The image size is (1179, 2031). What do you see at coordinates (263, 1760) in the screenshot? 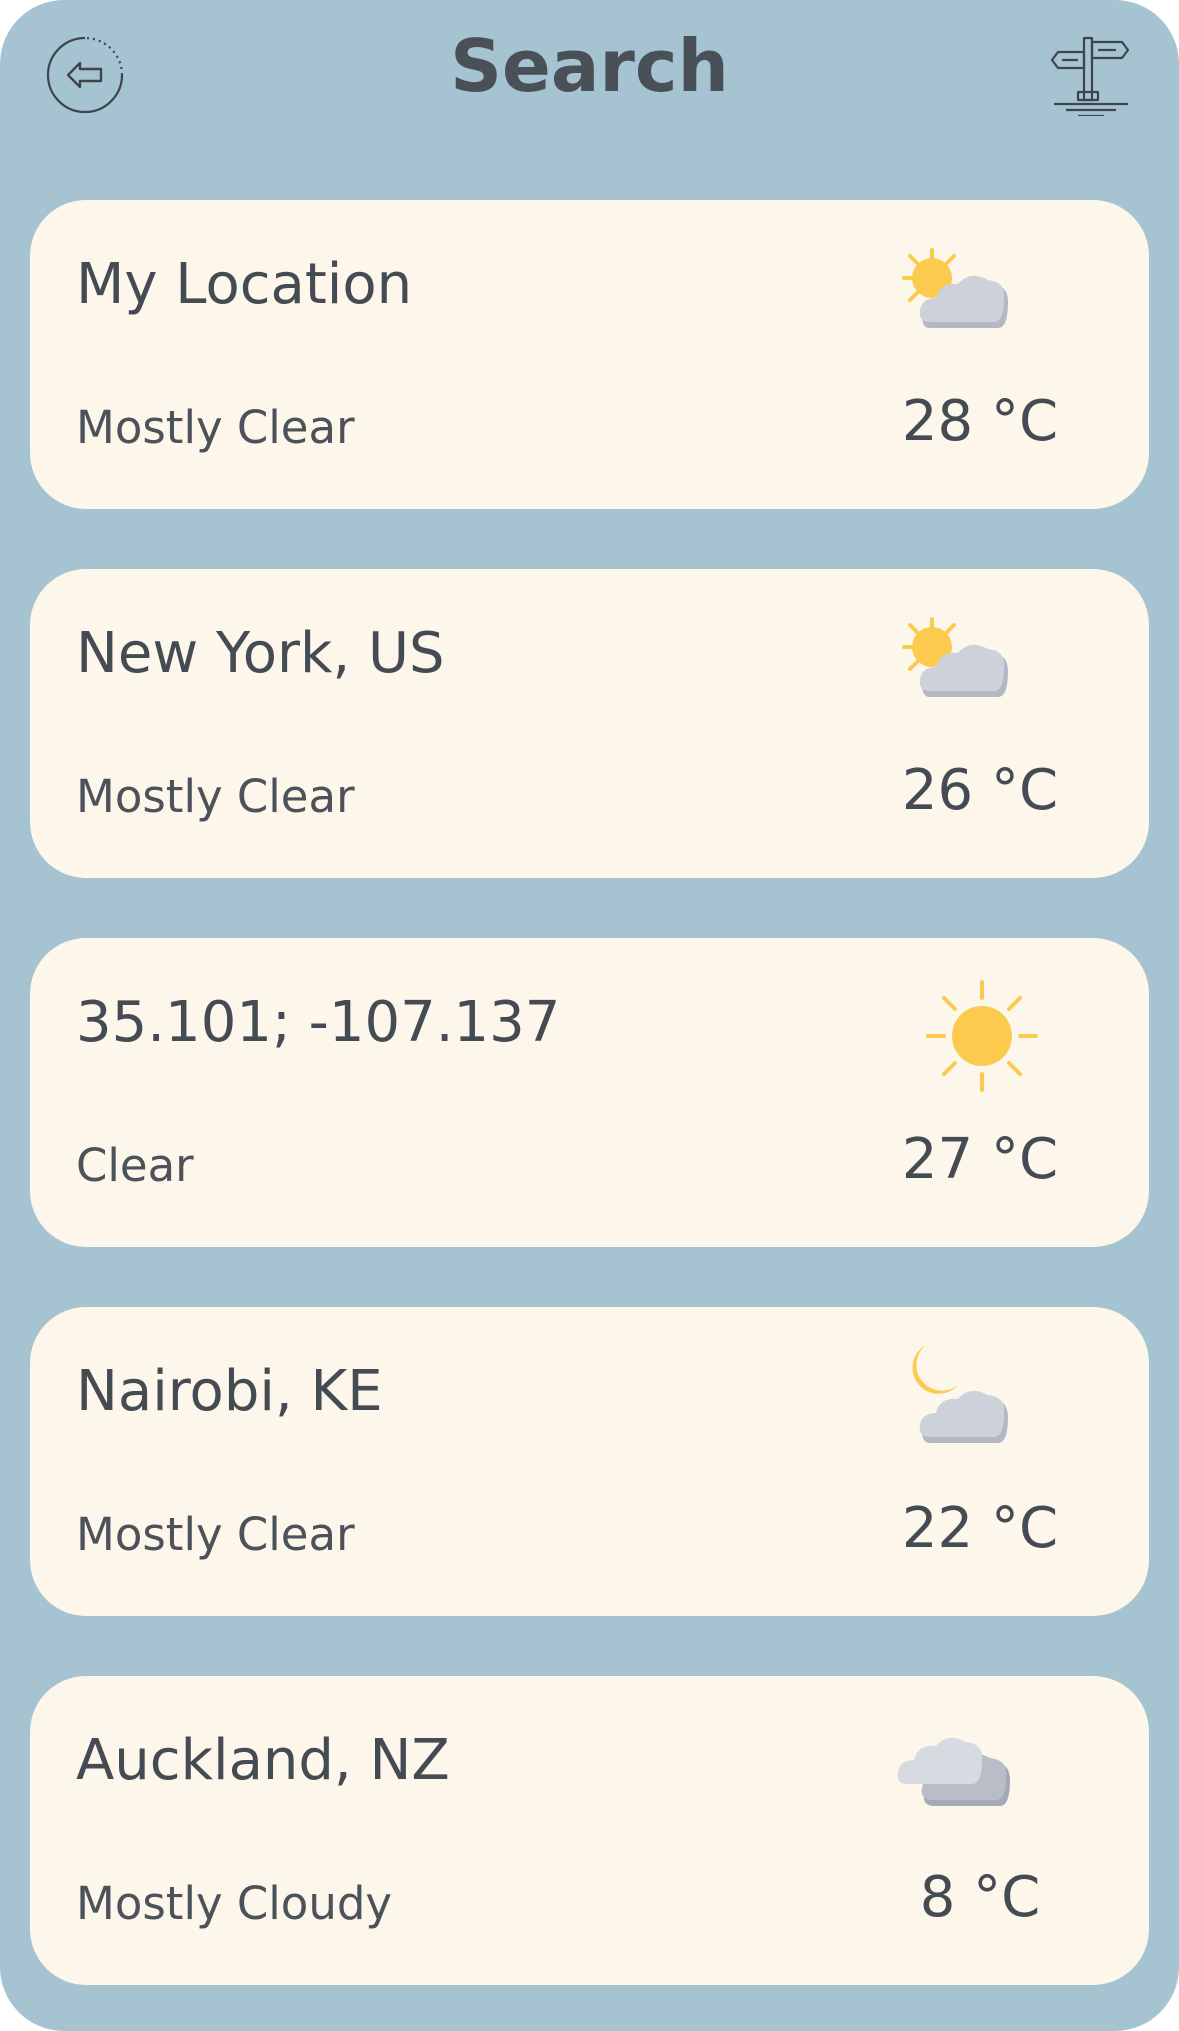
I see `location-name: Auckland, NZ` at bounding box center [263, 1760].